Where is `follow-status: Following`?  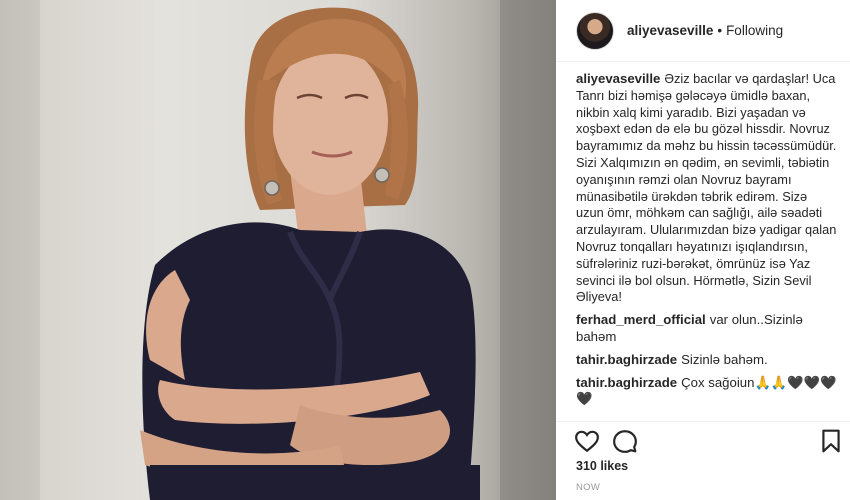 follow-status: Following is located at coordinates (754, 30).